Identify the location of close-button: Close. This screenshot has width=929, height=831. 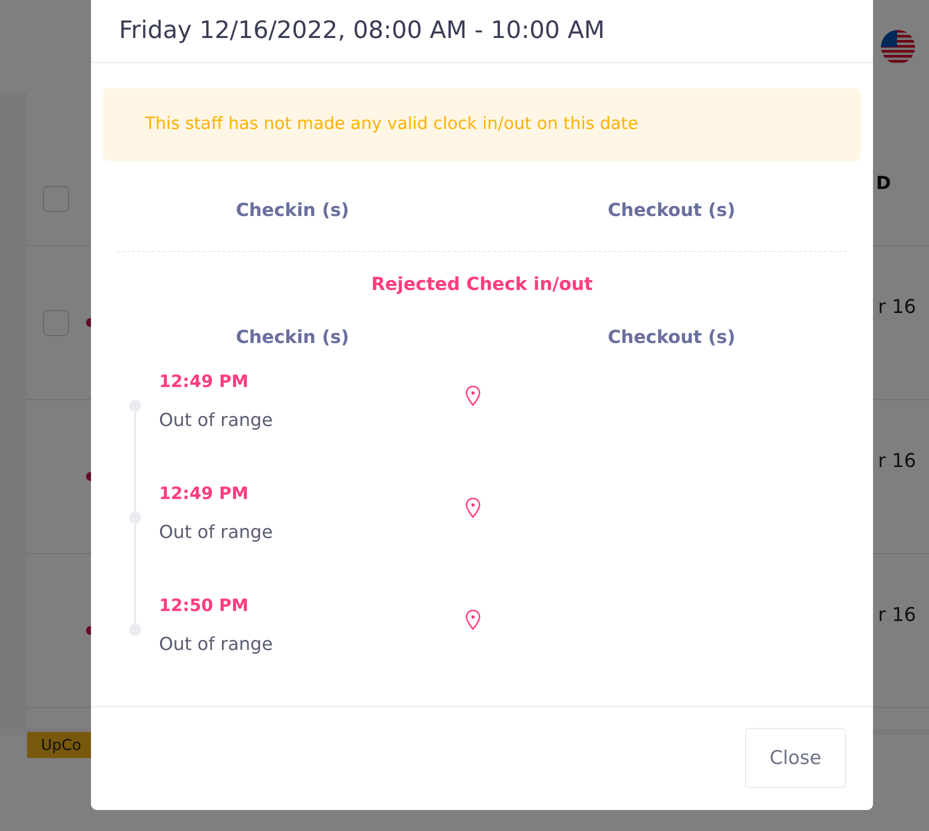
(795, 758).